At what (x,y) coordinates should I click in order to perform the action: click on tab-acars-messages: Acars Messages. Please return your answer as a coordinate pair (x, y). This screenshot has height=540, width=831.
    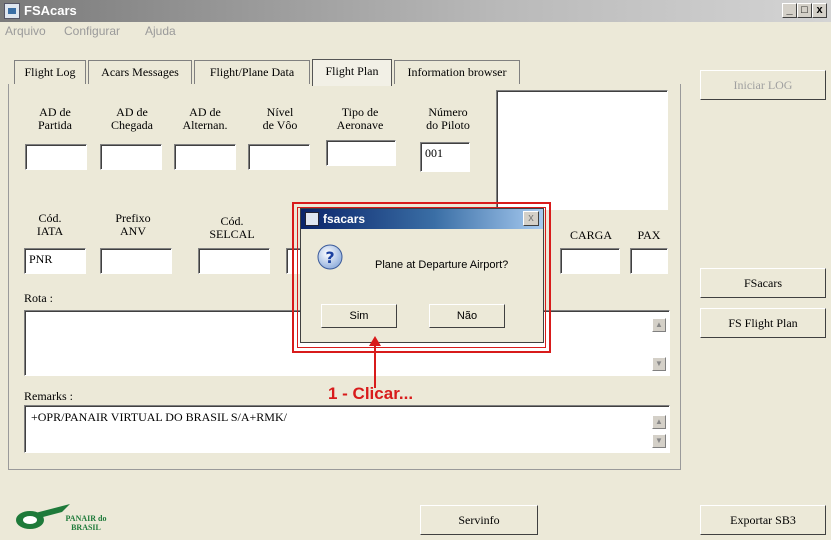
    Looking at the image, I should click on (140, 72).